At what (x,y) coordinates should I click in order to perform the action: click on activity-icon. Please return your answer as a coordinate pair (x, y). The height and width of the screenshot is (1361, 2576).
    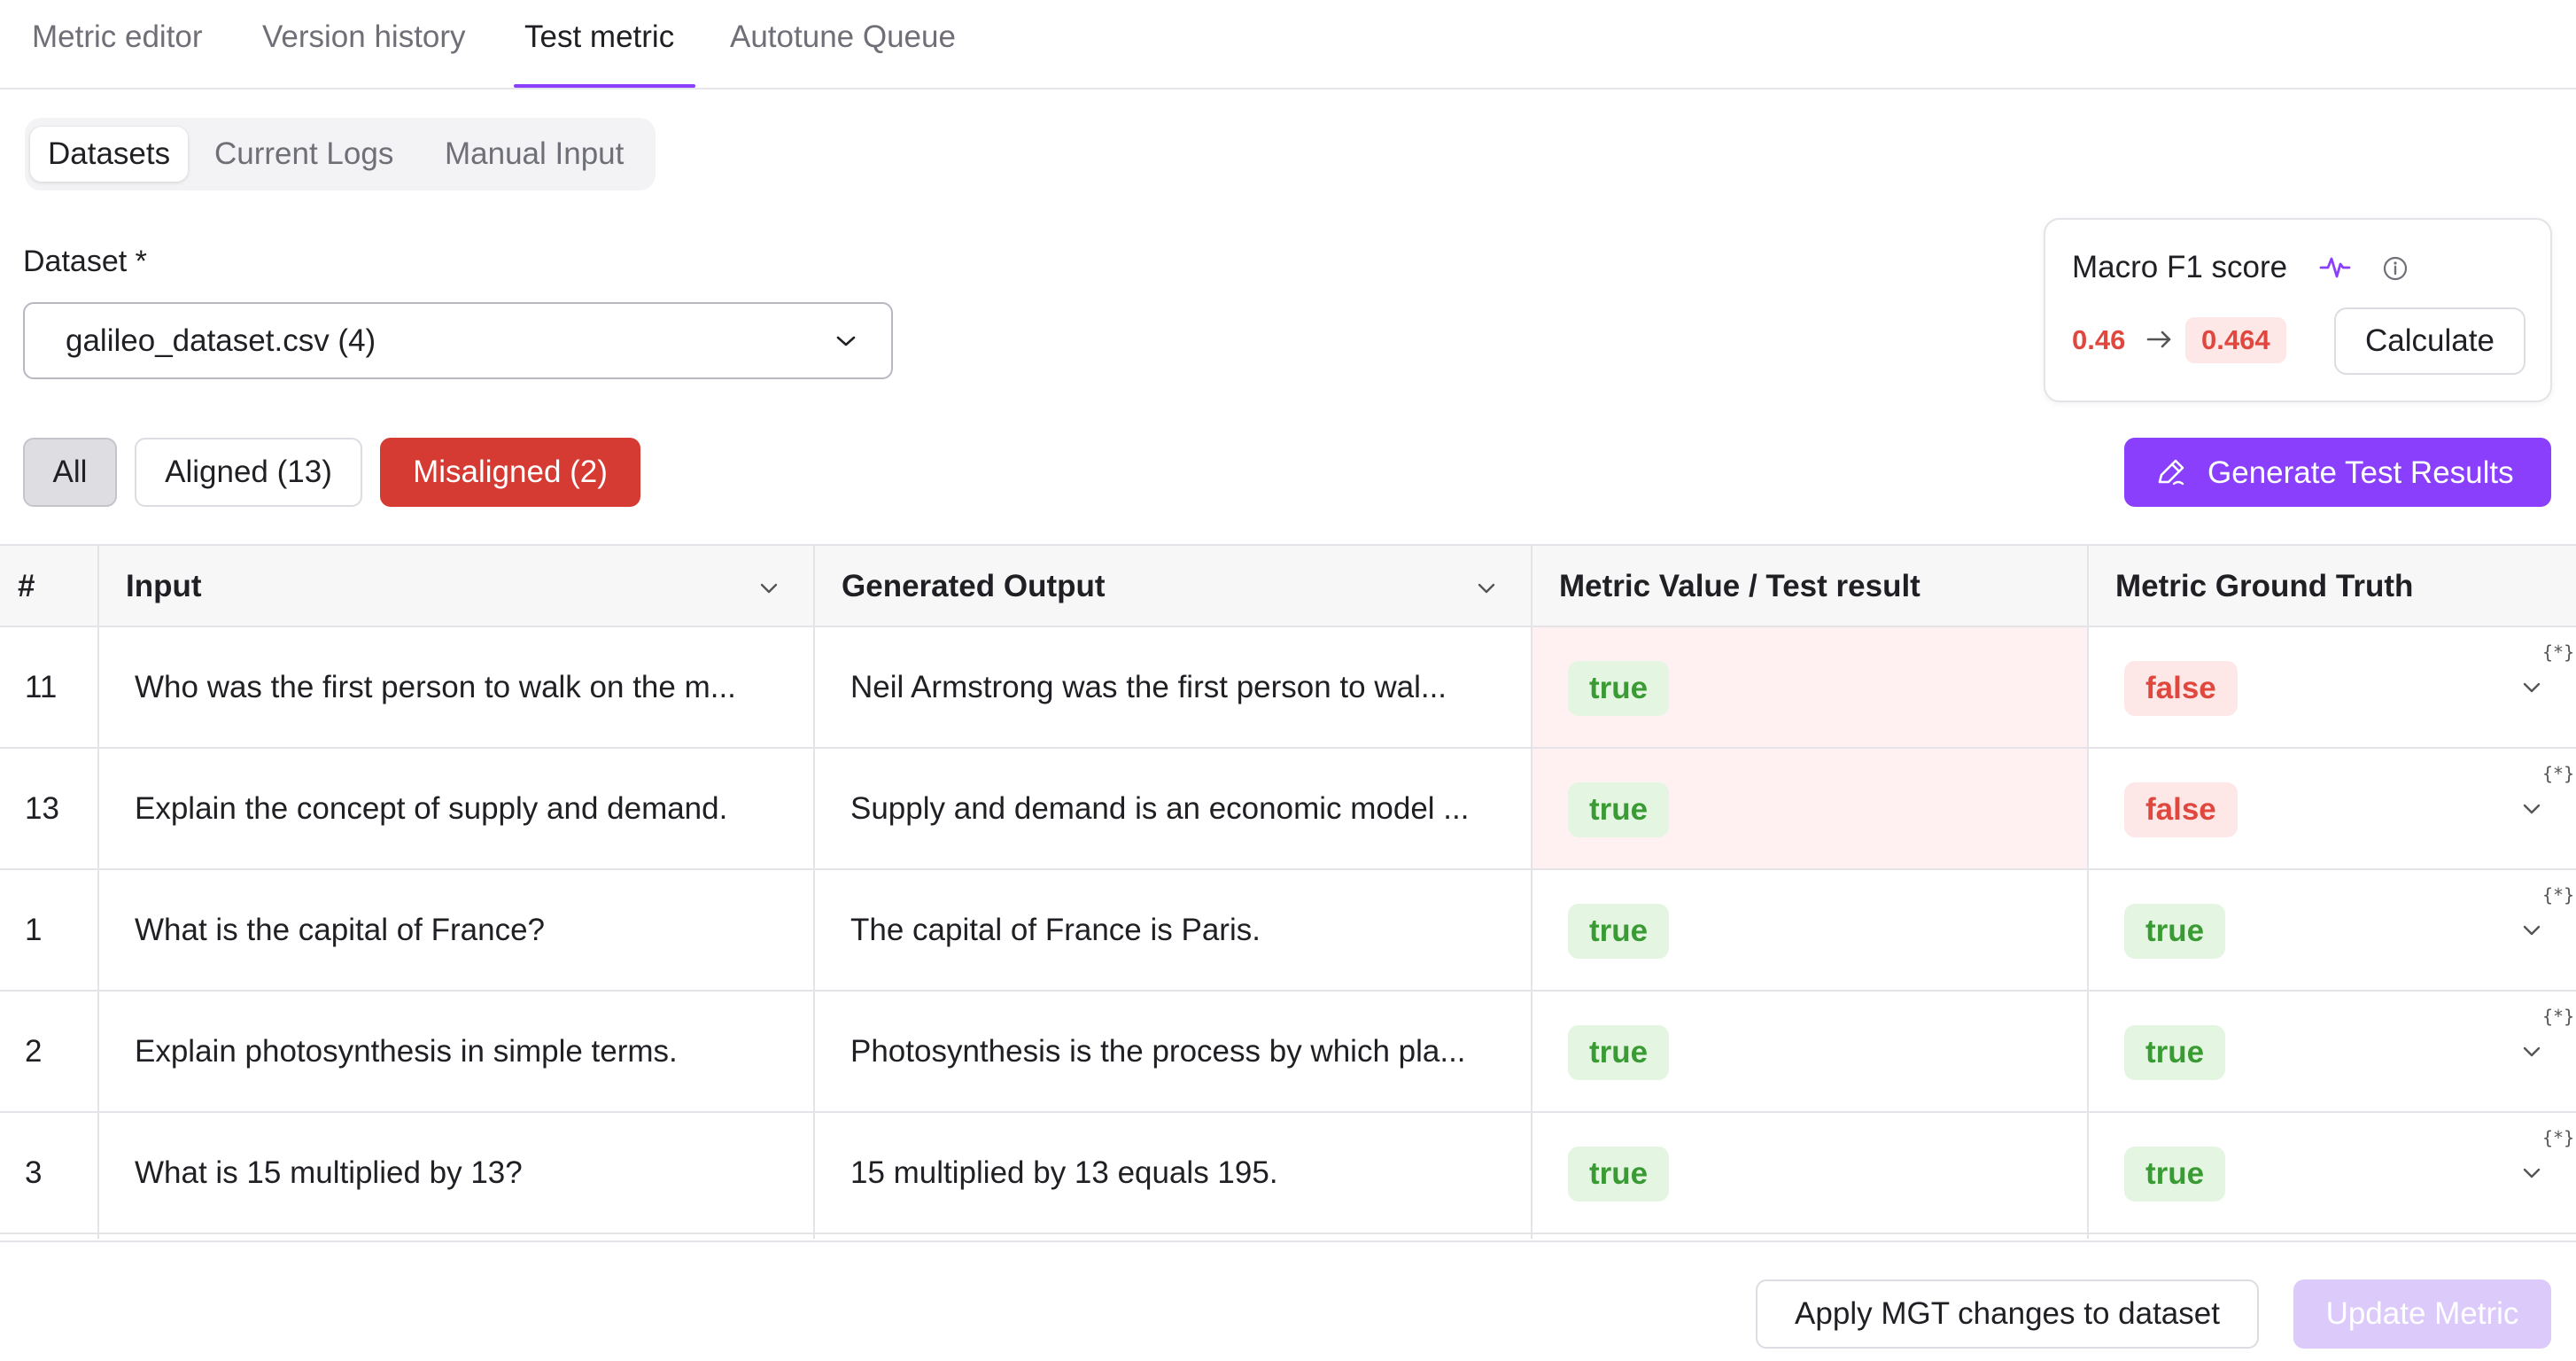
    Looking at the image, I should click on (2335, 267).